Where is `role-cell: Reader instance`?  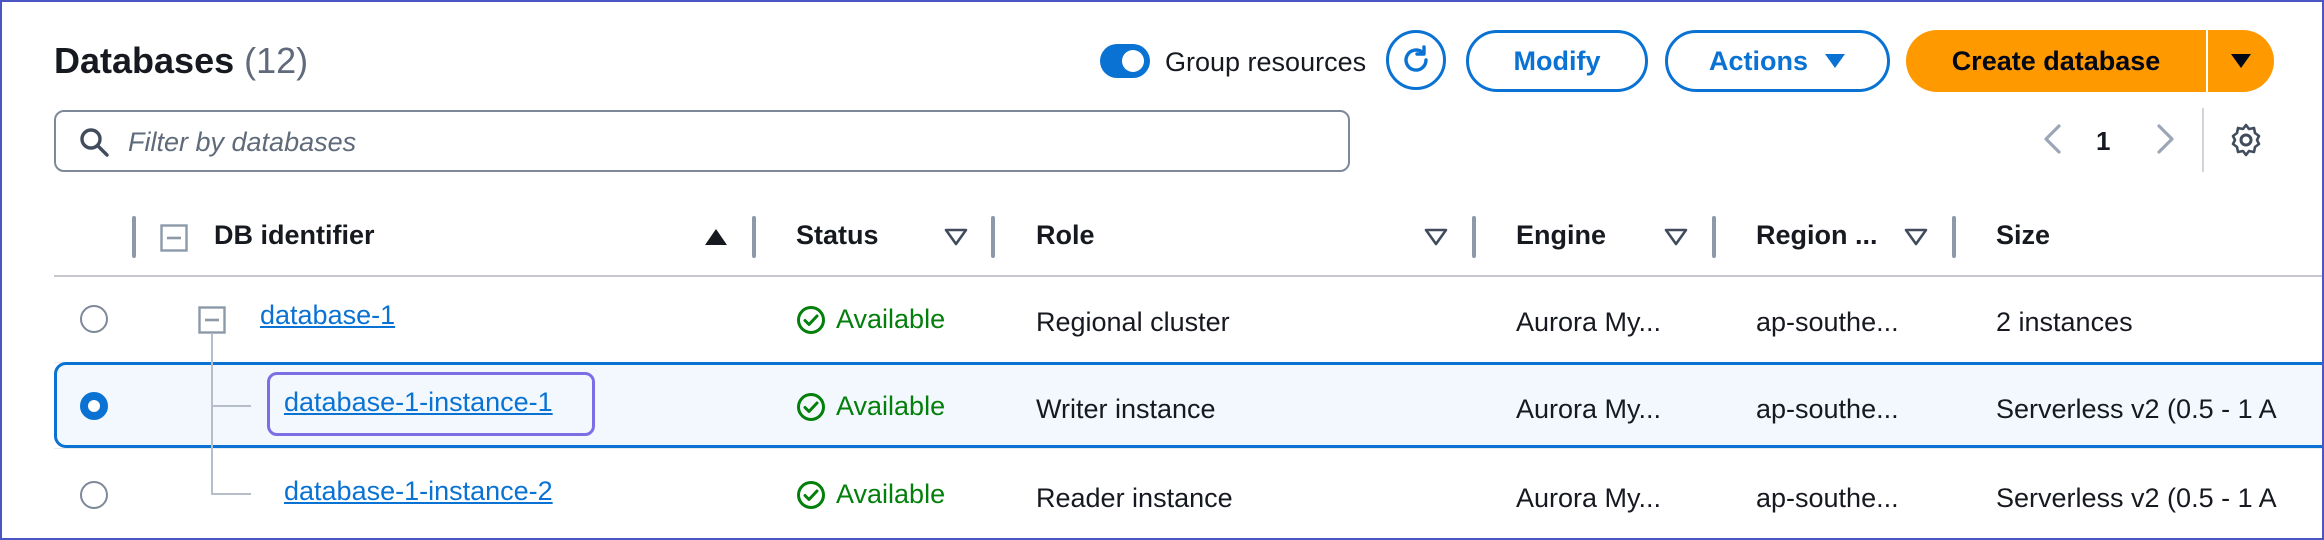
role-cell: Reader instance is located at coordinates (1134, 498).